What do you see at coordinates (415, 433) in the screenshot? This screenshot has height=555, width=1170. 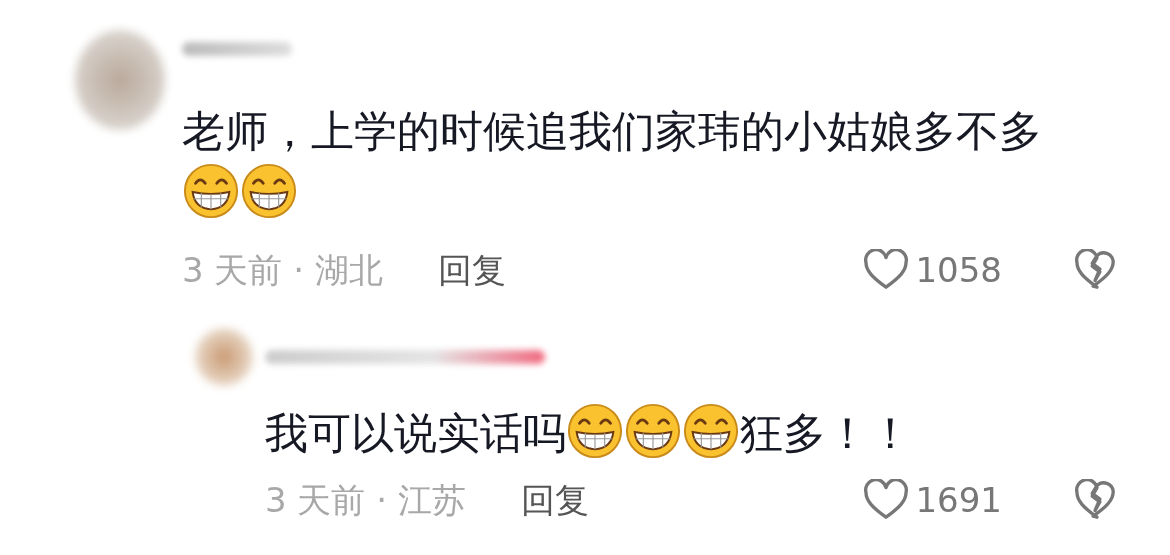 I see `comment-text: 我可以说实话吗` at bounding box center [415, 433].